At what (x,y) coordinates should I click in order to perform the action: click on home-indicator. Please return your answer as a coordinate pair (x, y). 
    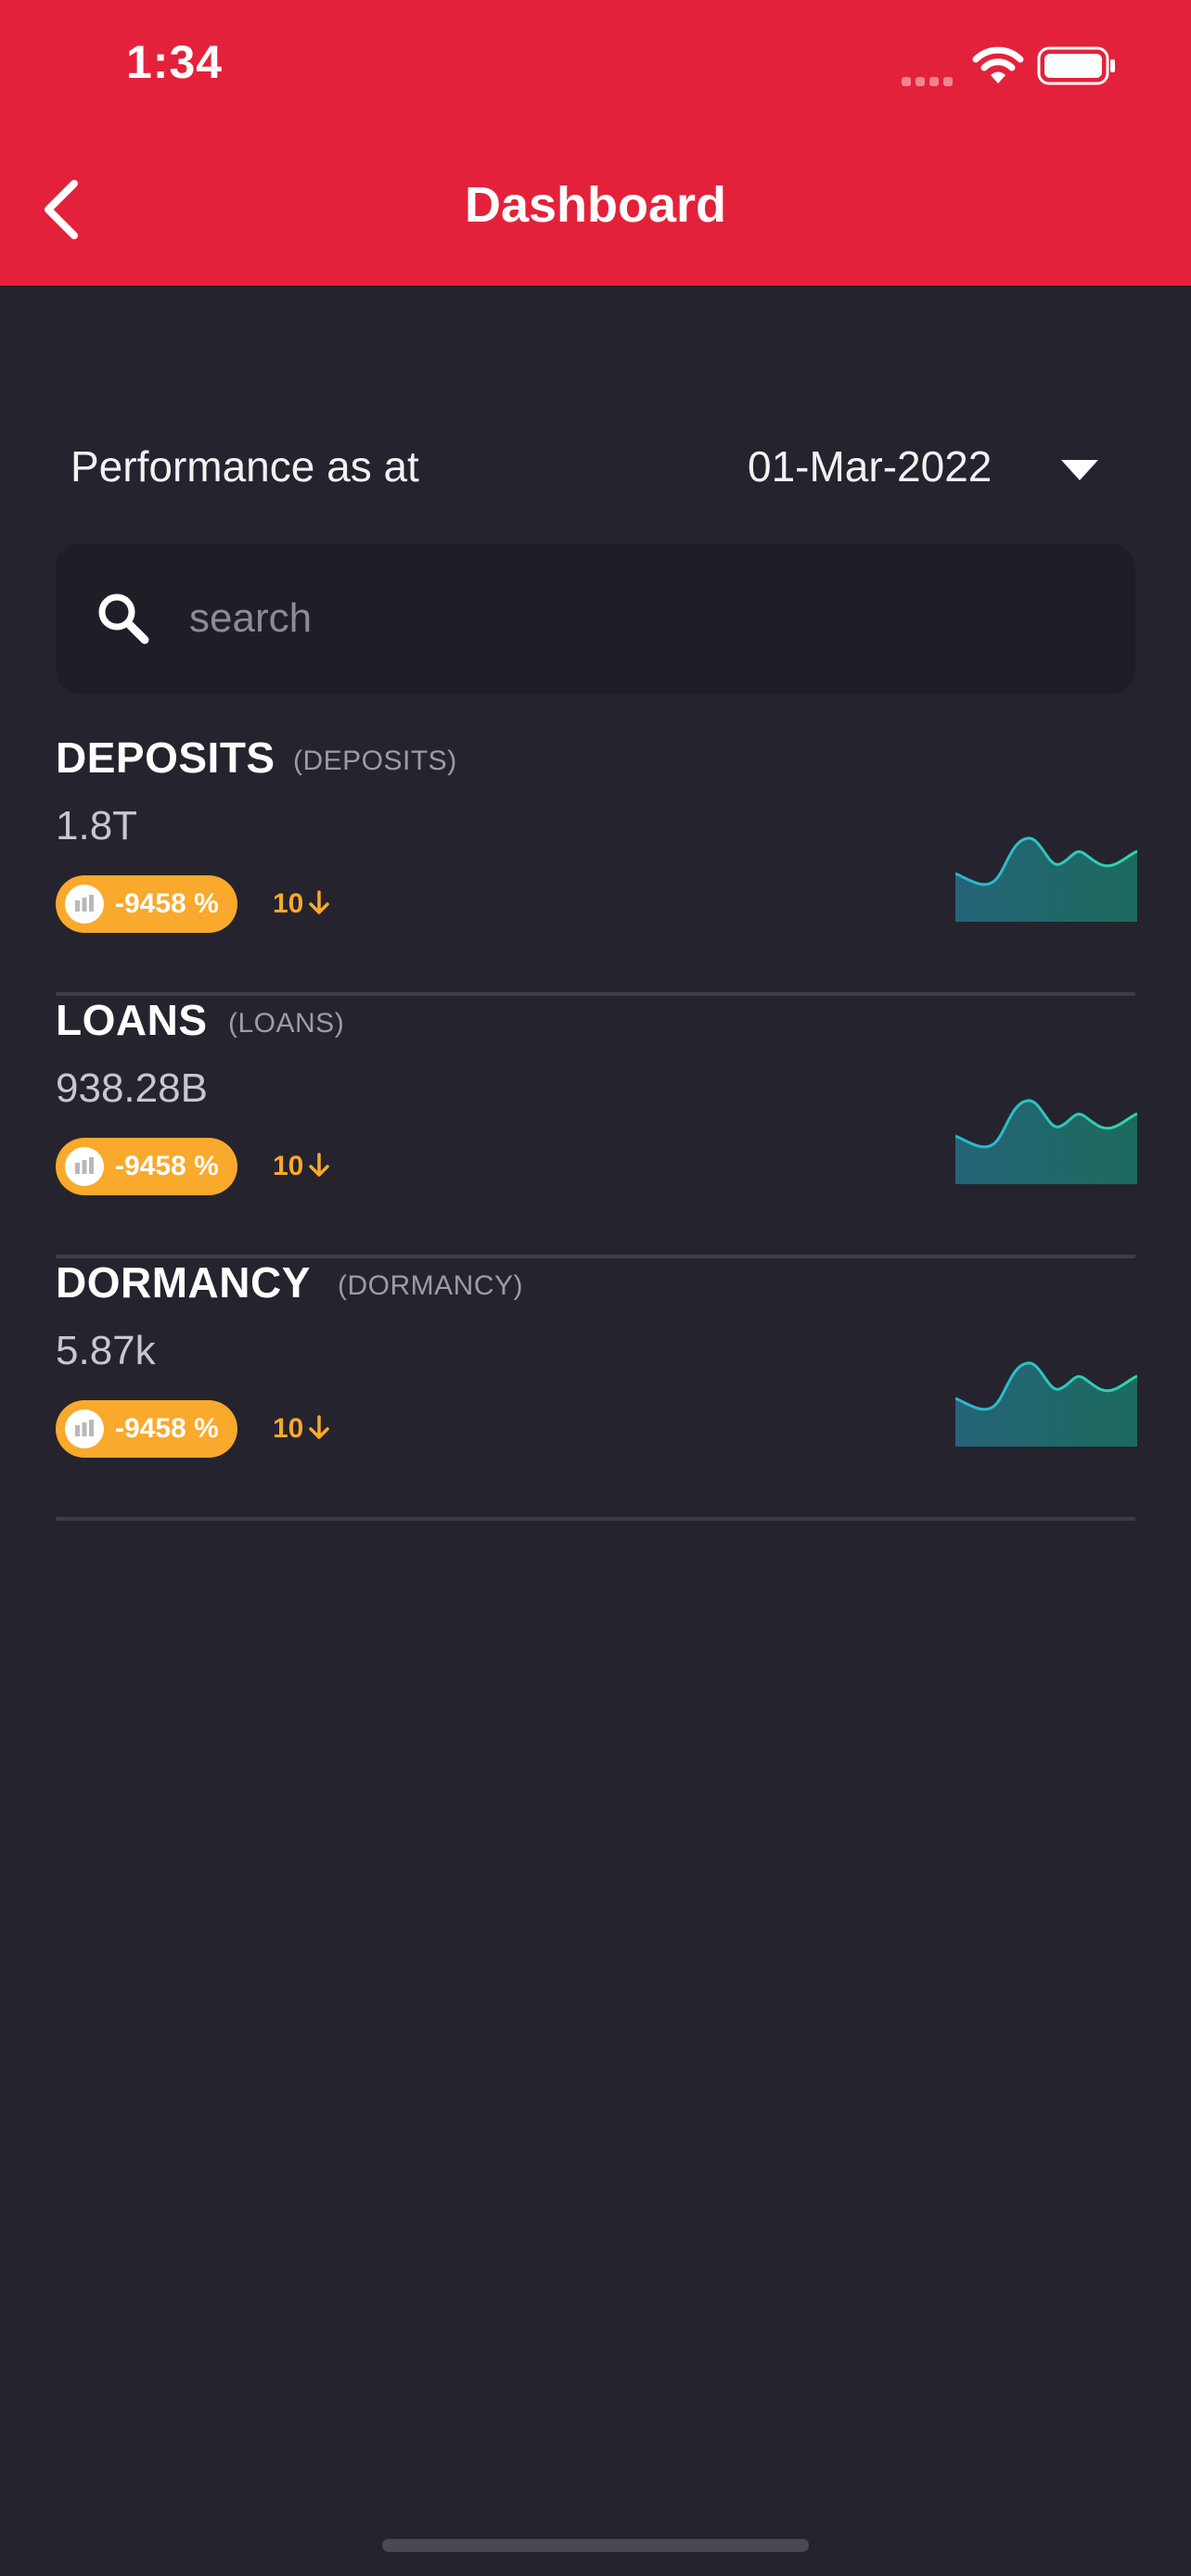
    Looking at the image, I should click on (595, 2545).